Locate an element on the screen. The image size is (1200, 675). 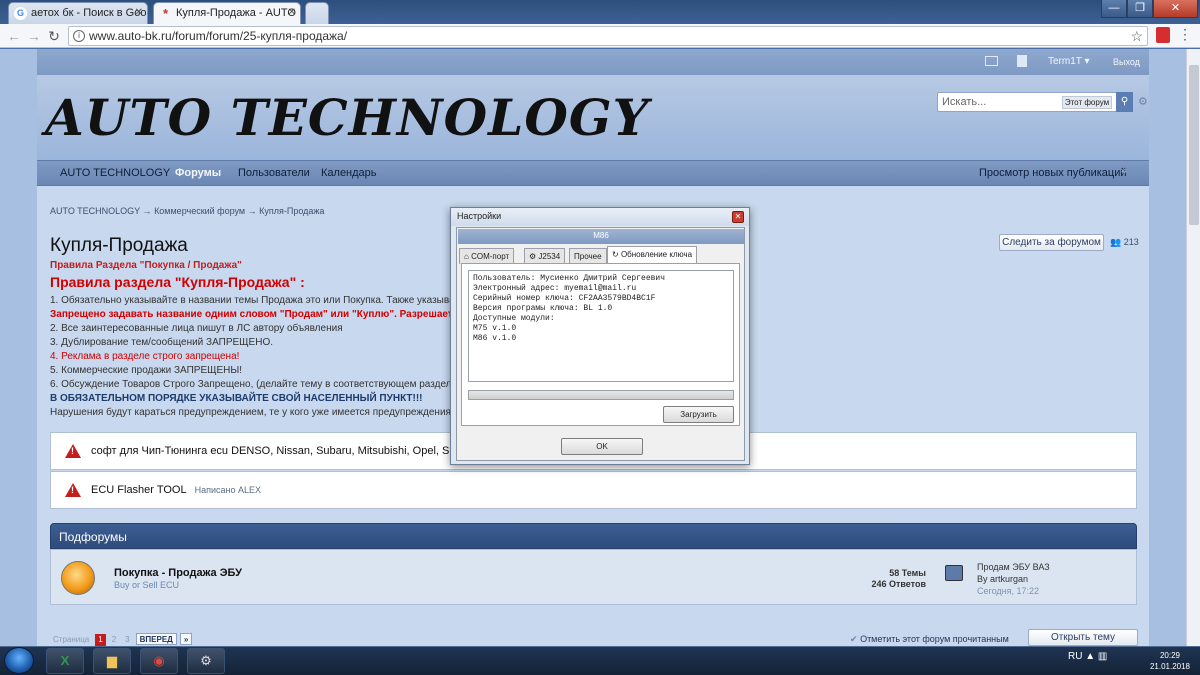
nav-item-home: AUTO TECHNOLOGY is located at coordinates (115, 173).